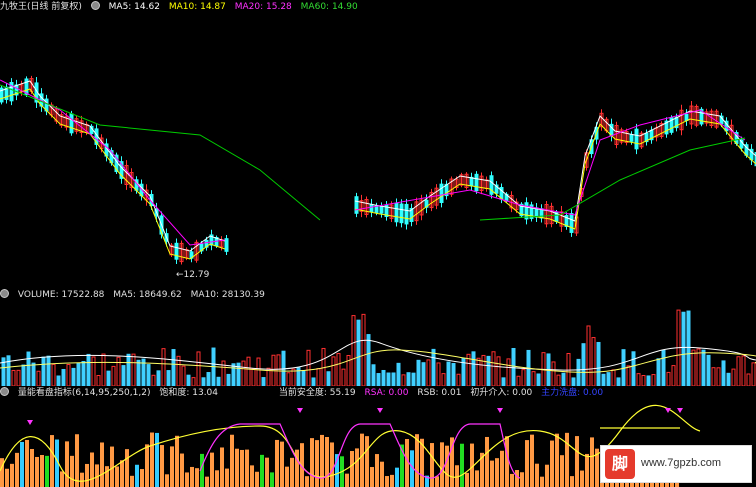 Image resolution: width=756 pixels, height=487 pixels. Describe the element at coordinates (681, 463) in the screenshot. I see `site-url: www.7gpzb.com` at that location.